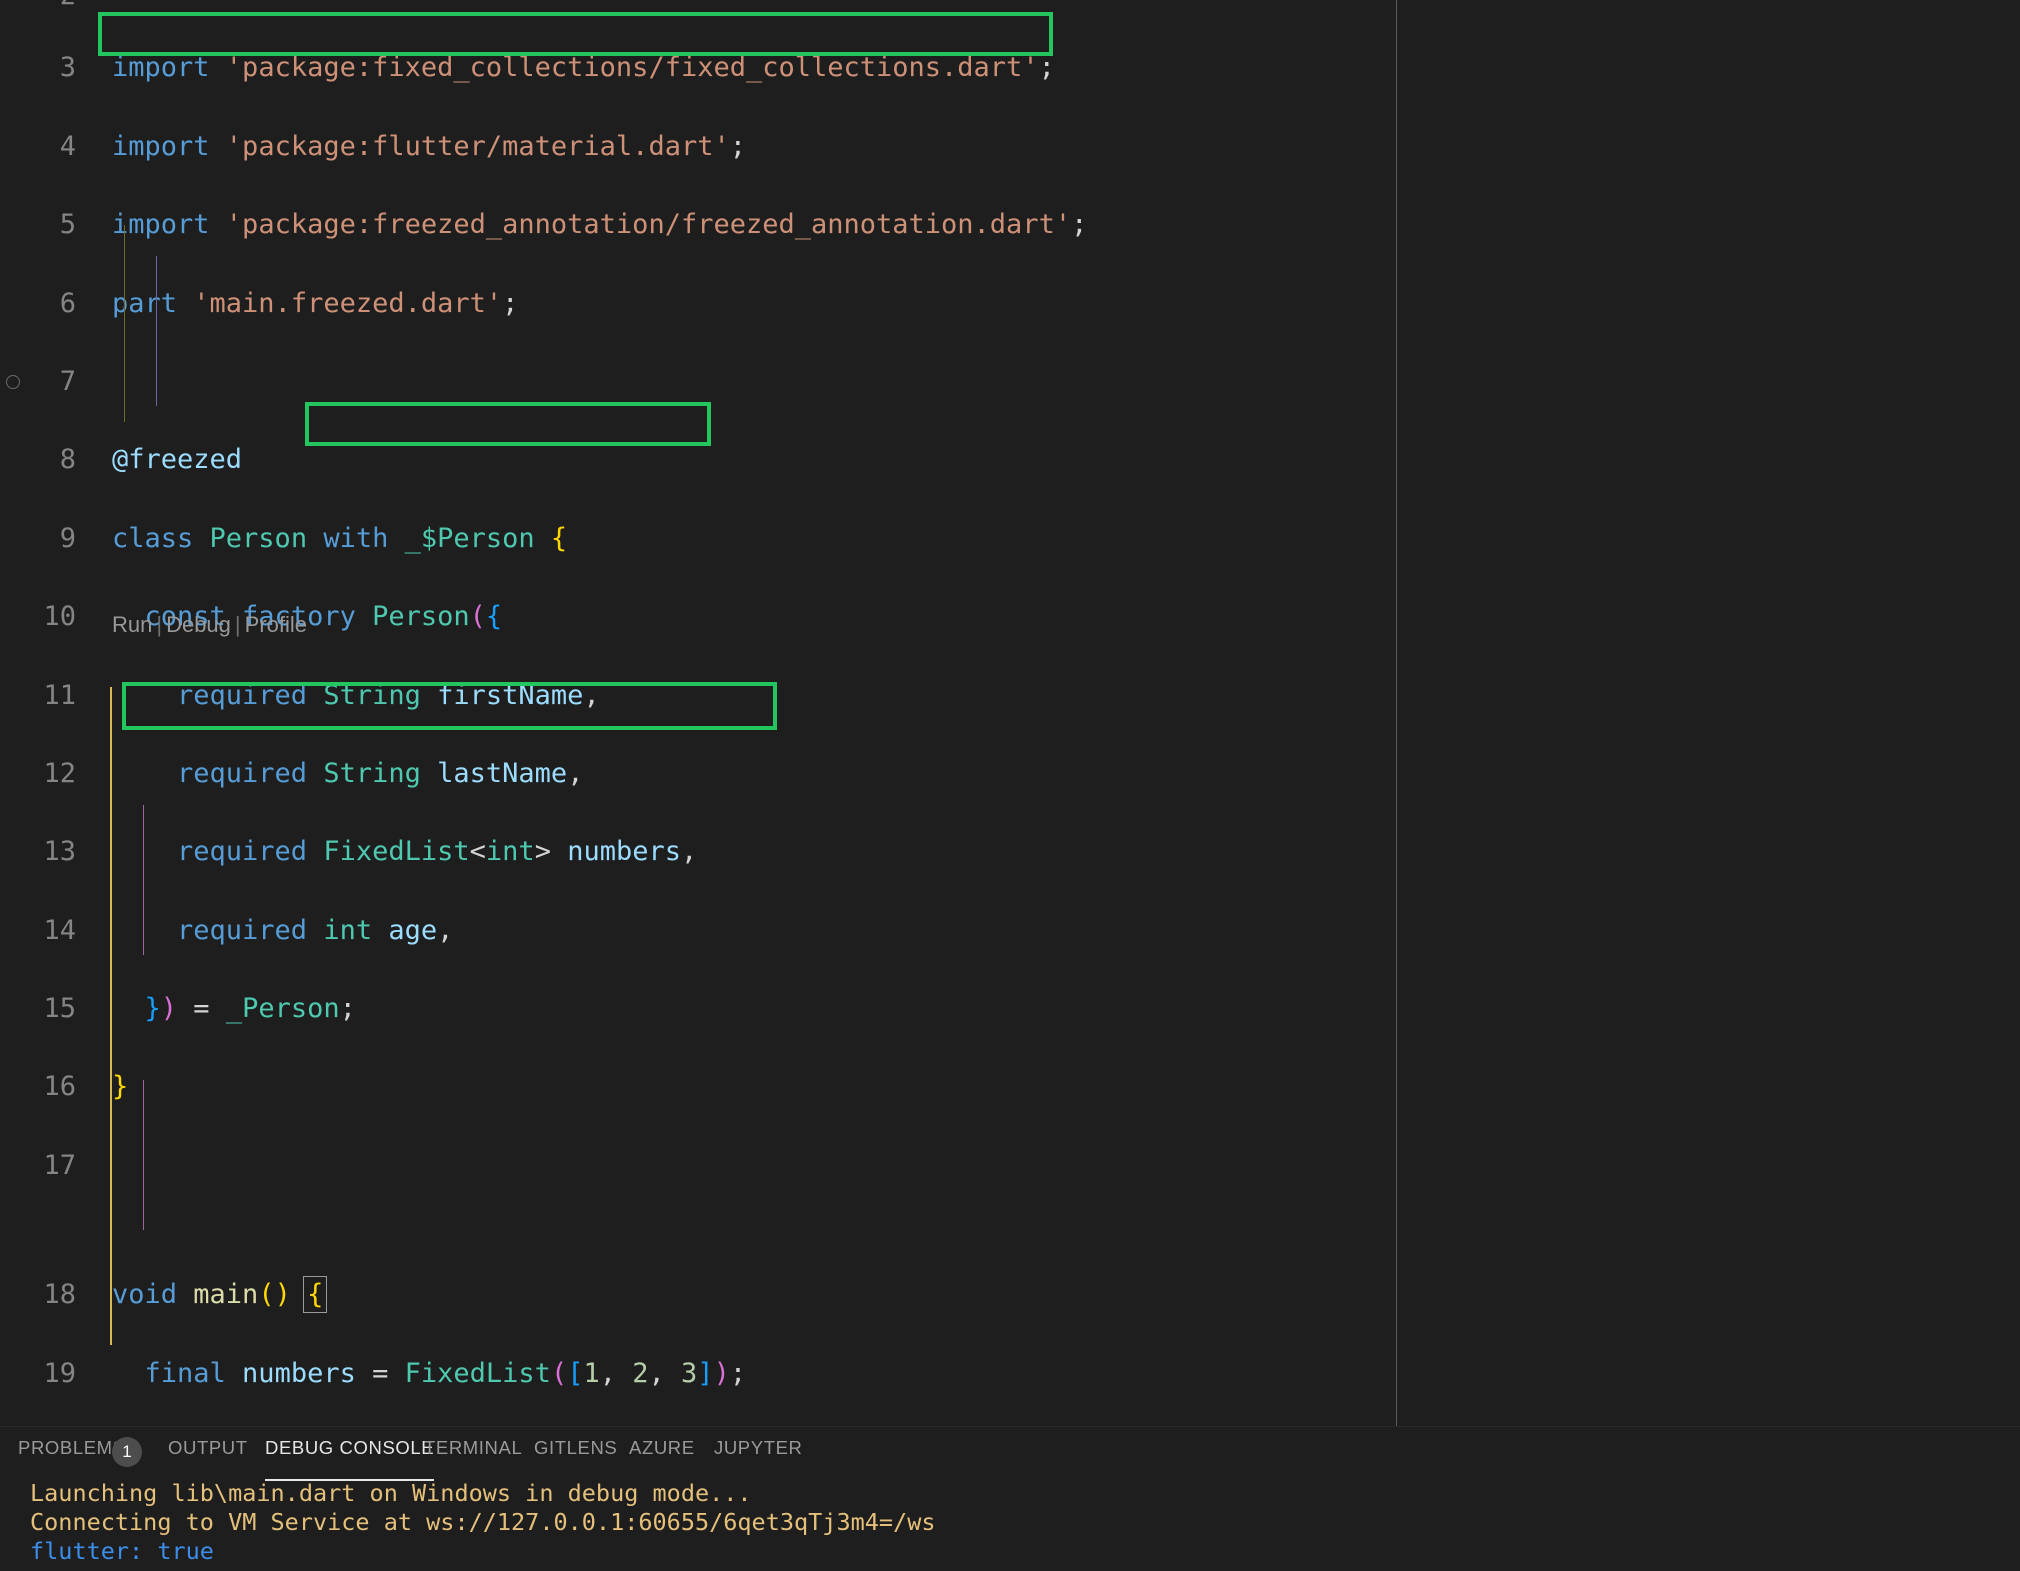 The width and height of the screenshot is (2020, 1571). What do you see at coordinates (111, 1016) in the screenshot?
I see `indent-guide-main-body` at bounding box center [111, 1016].